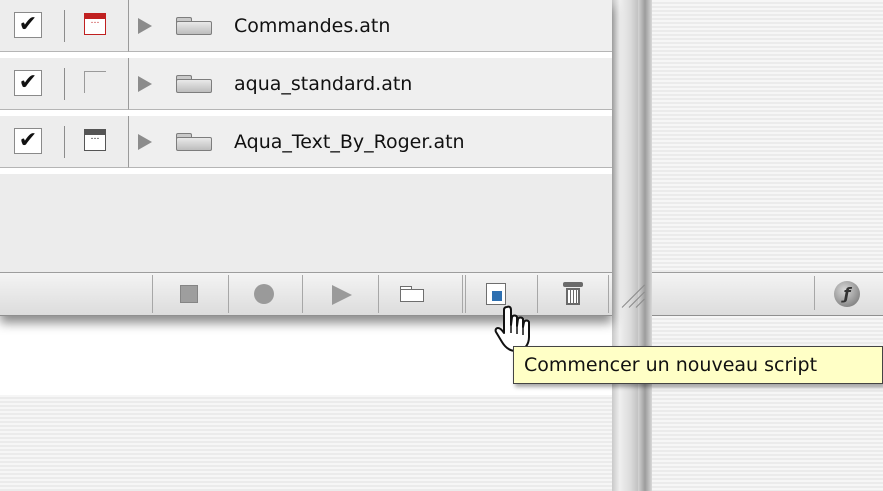 The width and height of the screenshot is (883, 491). Describe the element at coordinates (349, 142) in the screenshot. I see `action-set-name: Aqua_Text_By_Roger.atn` at that location.